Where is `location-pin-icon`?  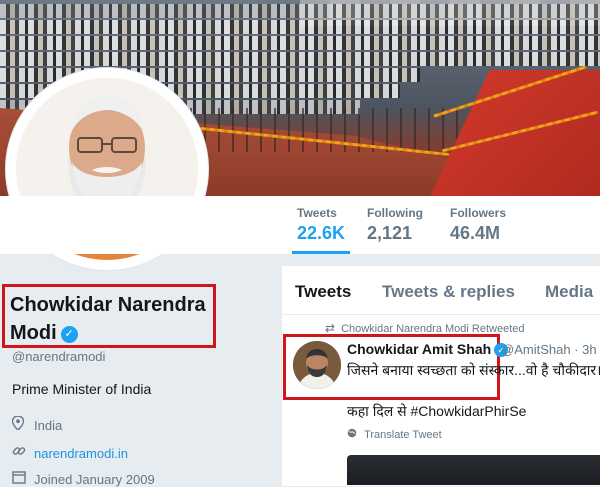
location-pin-icon is located at coordinates (19, 424).